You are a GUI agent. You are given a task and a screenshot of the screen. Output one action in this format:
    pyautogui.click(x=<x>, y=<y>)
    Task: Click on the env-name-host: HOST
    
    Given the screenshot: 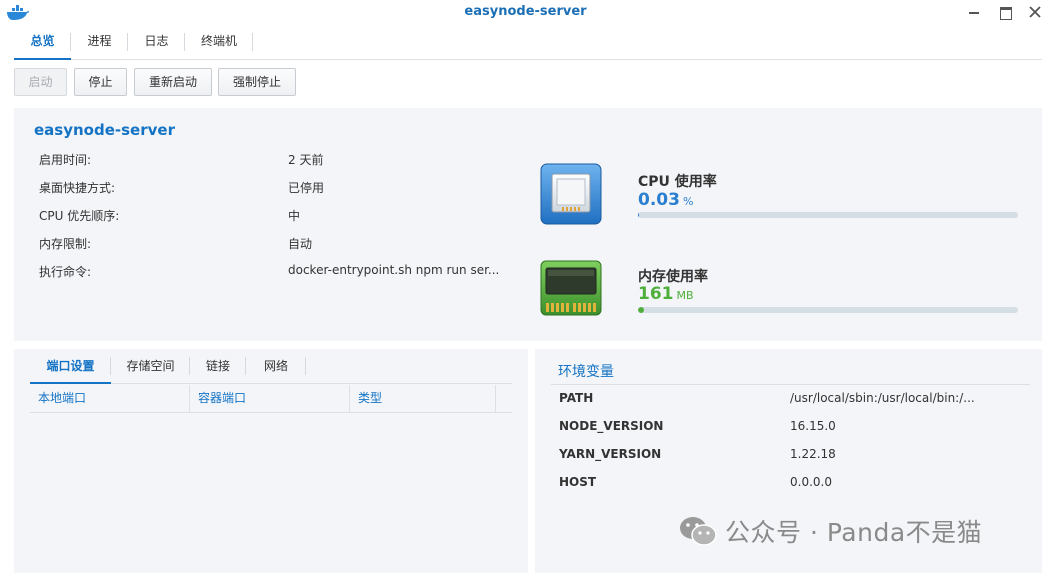 What is the action you would take?
    pyautogui.click(x=578, y=482)
    